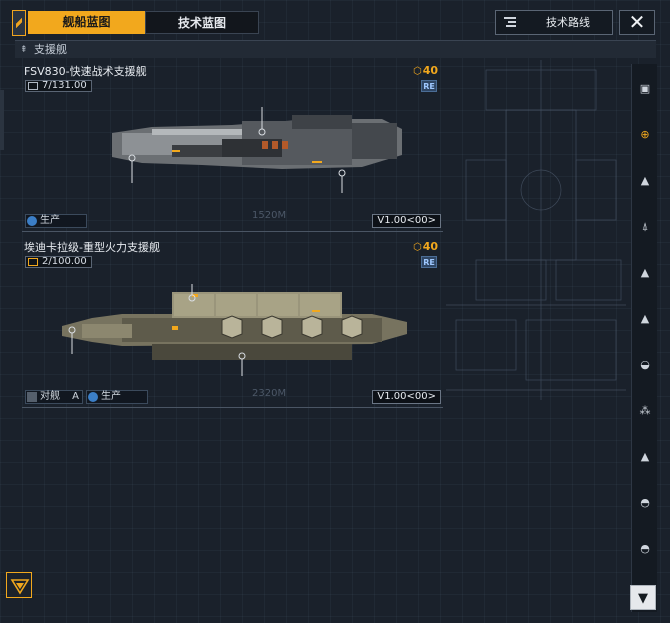 The height and width of the screenshot is (623, 670). I want to click on collapse-icon: ⇞, so click(24, 50).